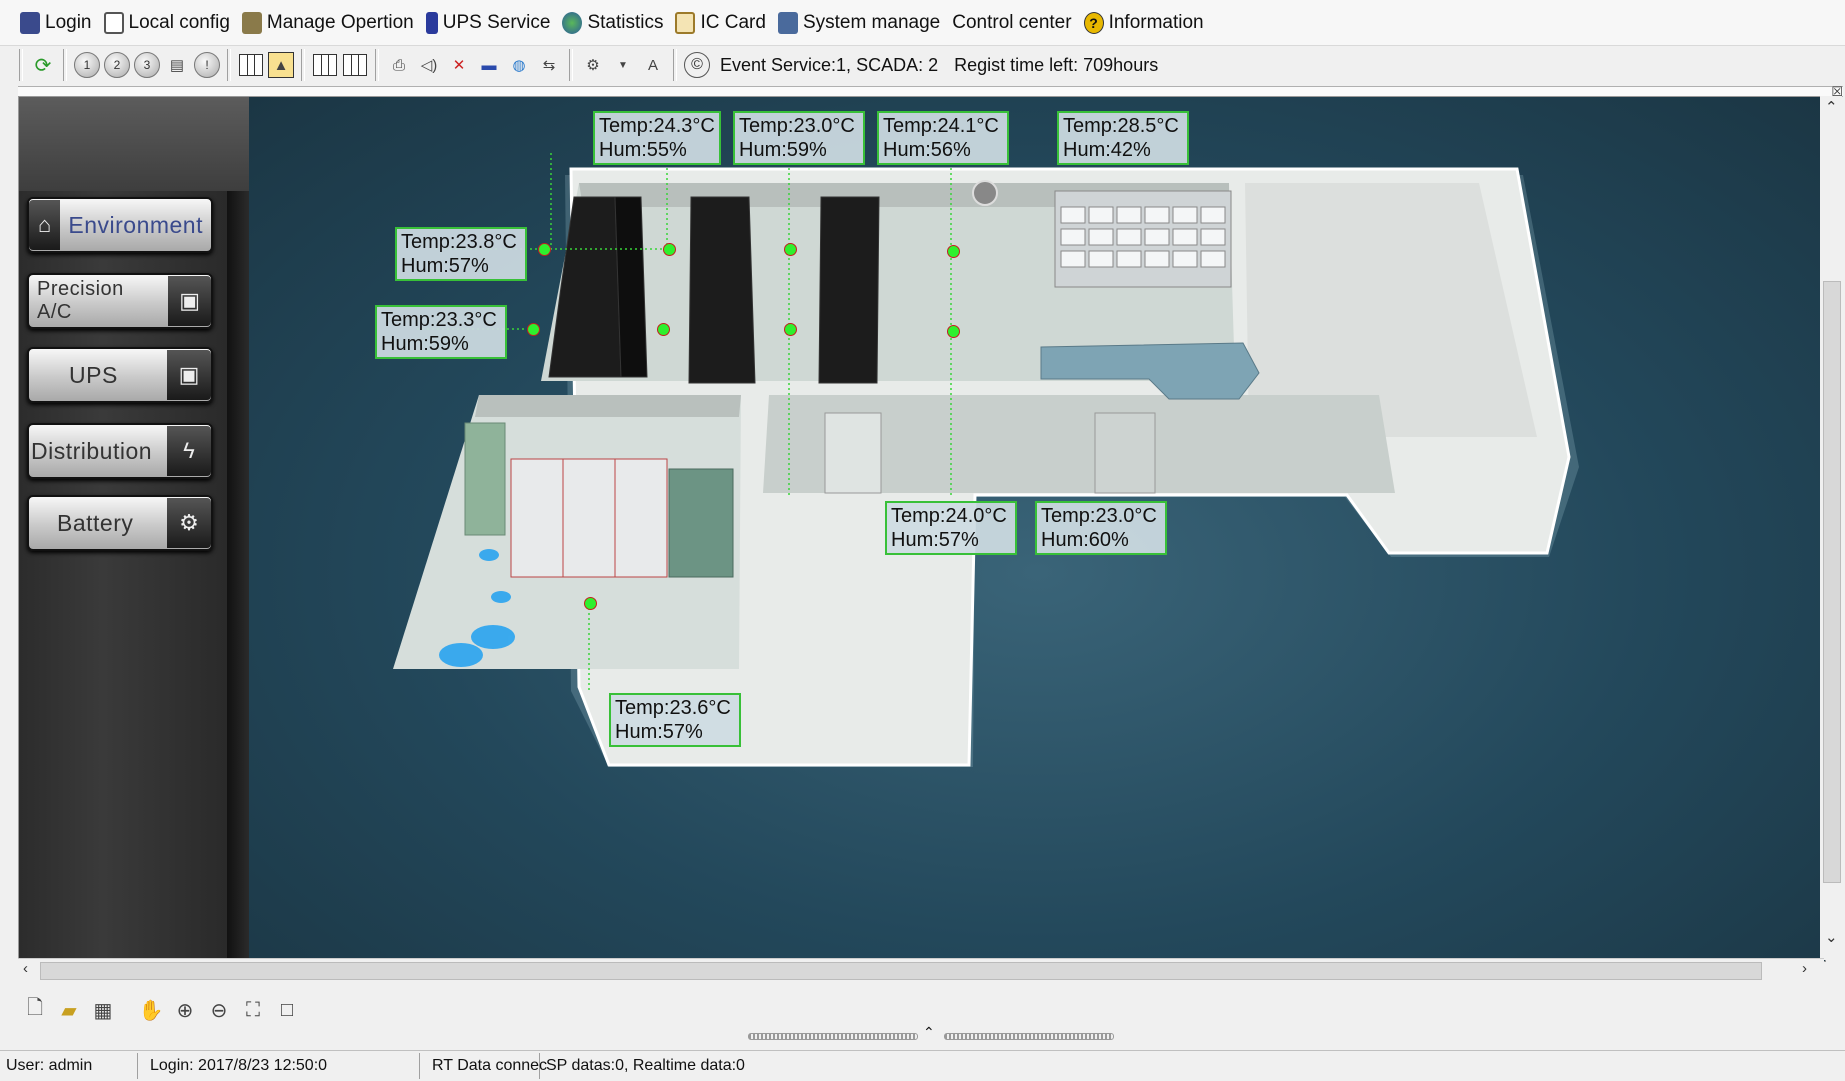  Describe the element at coordinates (25, 968) in the screenshot. I see `scroll-left-icon: ‹` at that location.